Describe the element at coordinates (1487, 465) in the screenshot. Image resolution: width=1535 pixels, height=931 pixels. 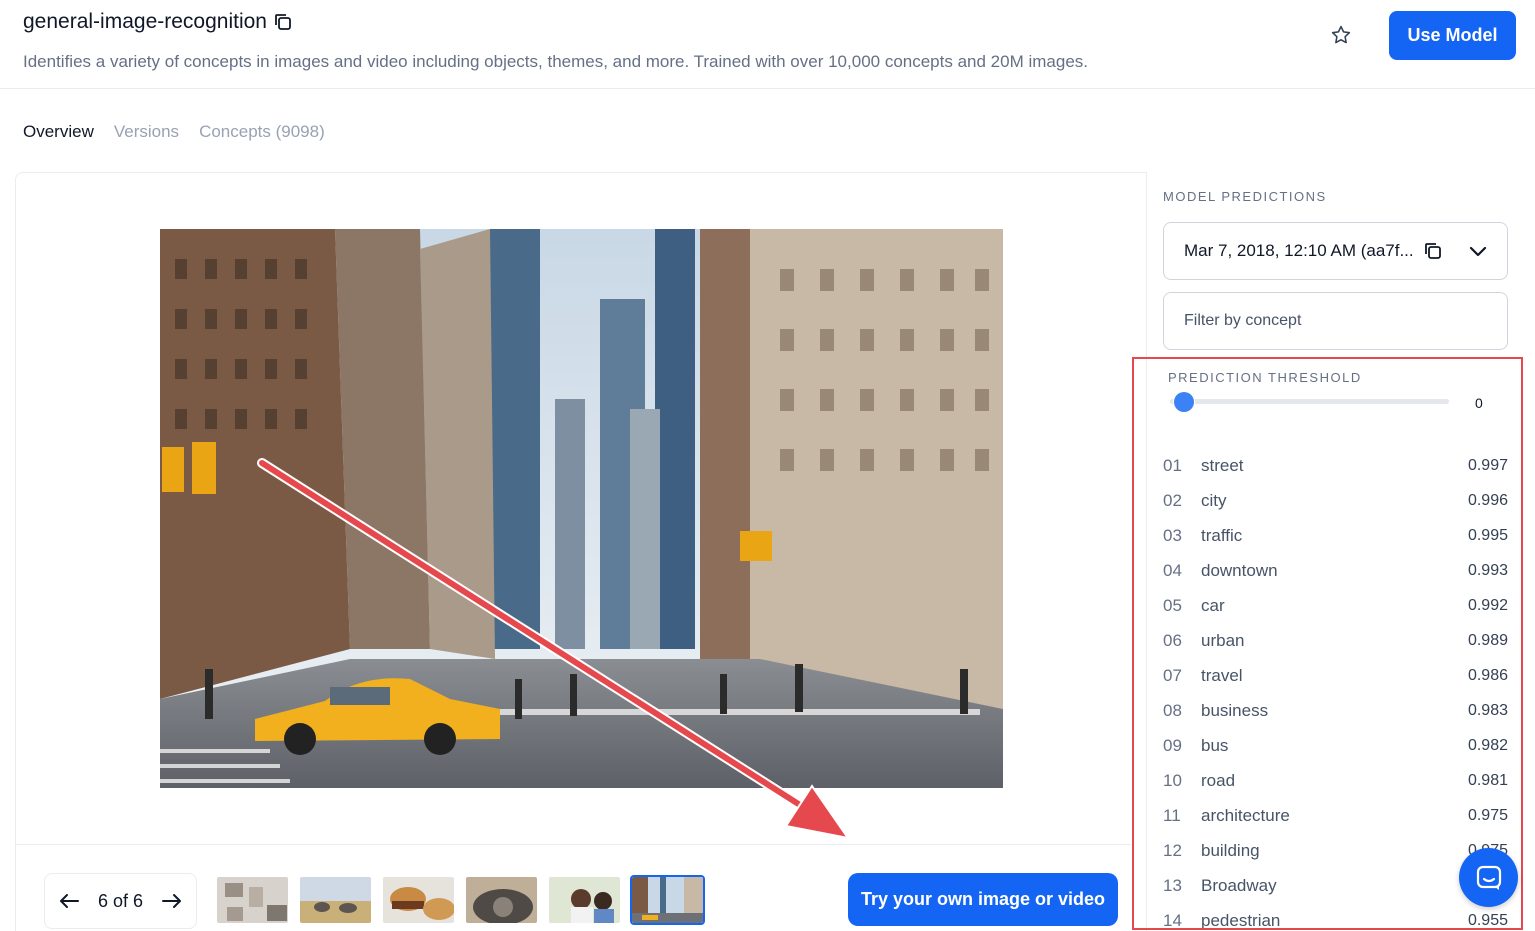
I see `concept-value: 0.997` at that location.